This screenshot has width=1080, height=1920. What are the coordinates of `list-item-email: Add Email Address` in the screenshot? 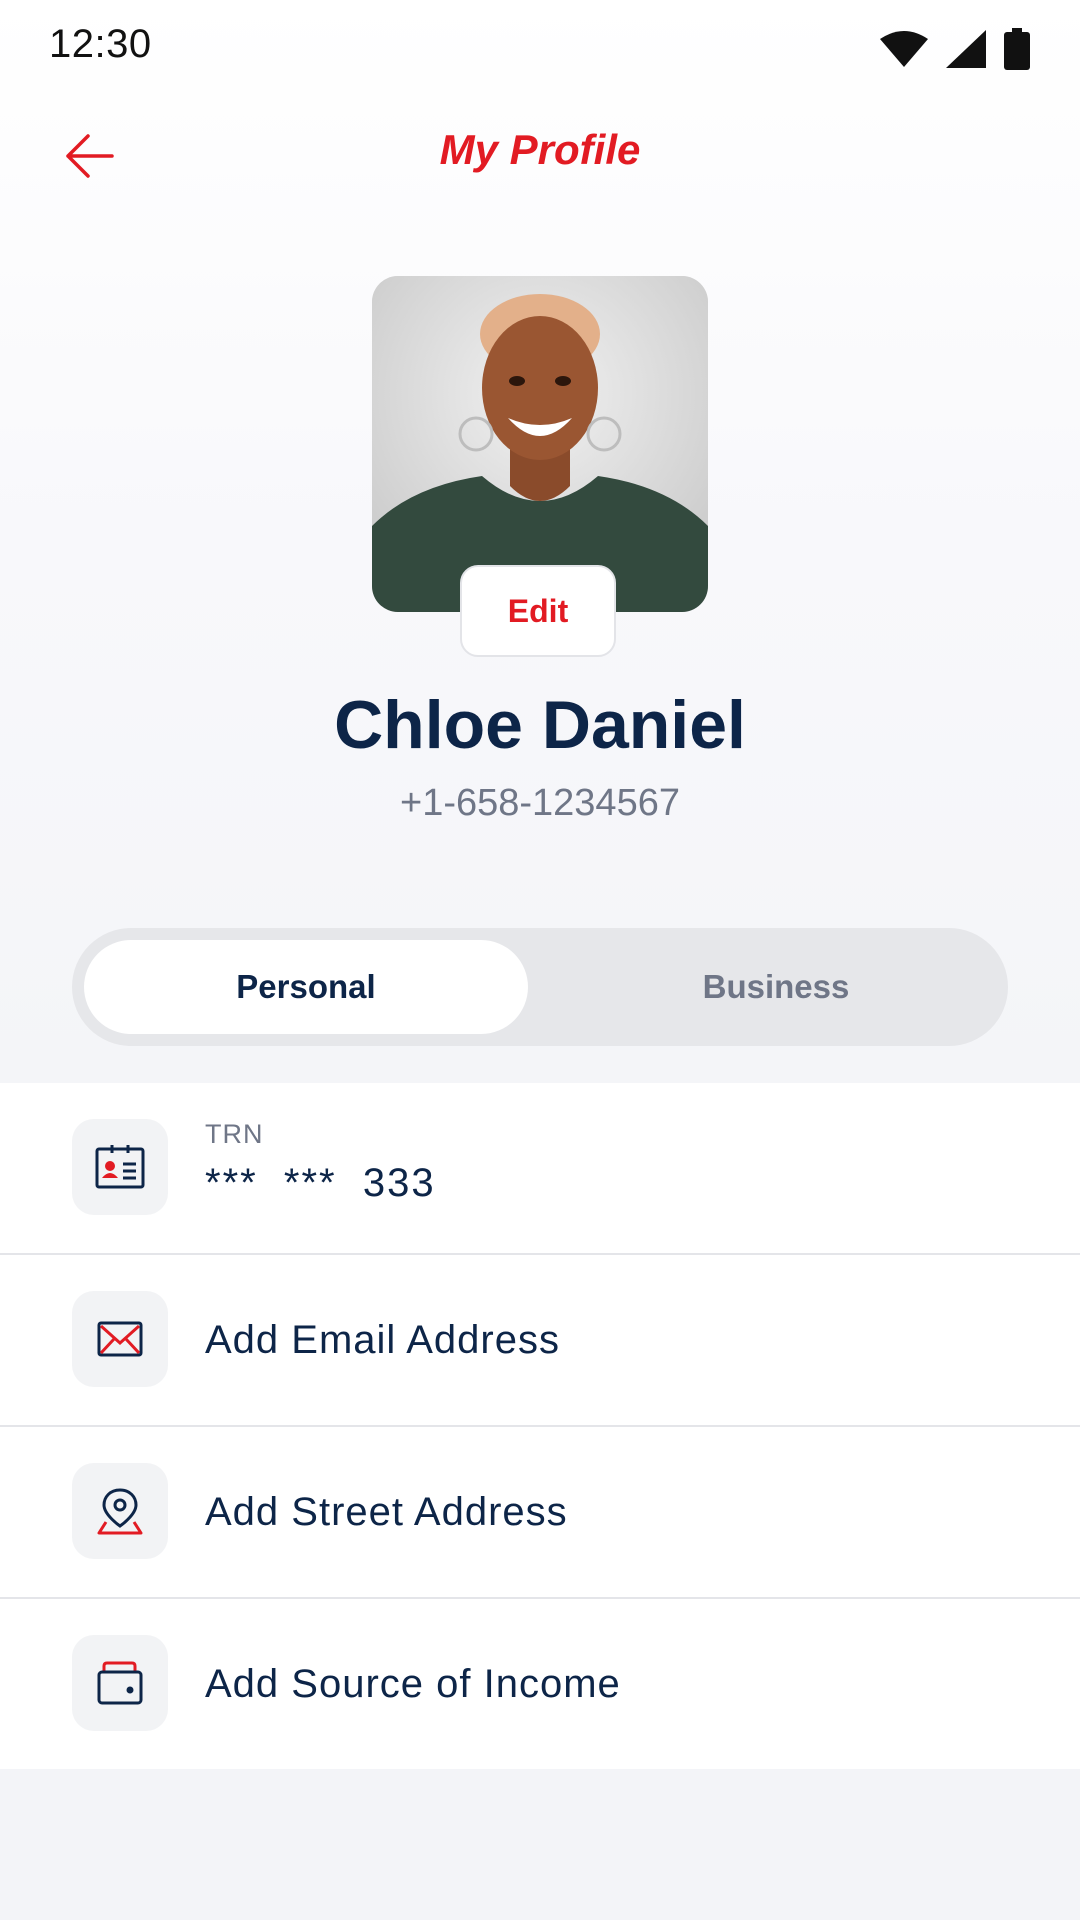 It's located at (540, 1341).